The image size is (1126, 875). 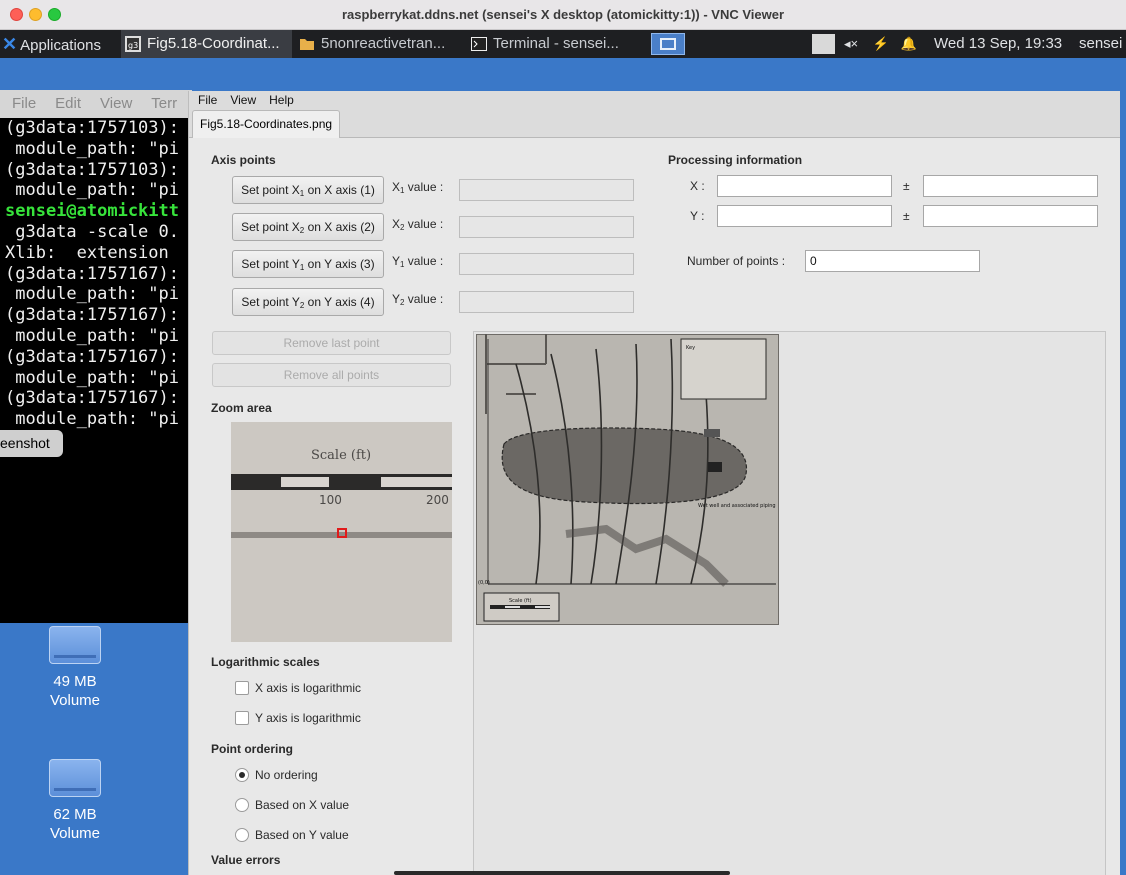 I want to click on x2-value-field, so click(x=546, y=227).